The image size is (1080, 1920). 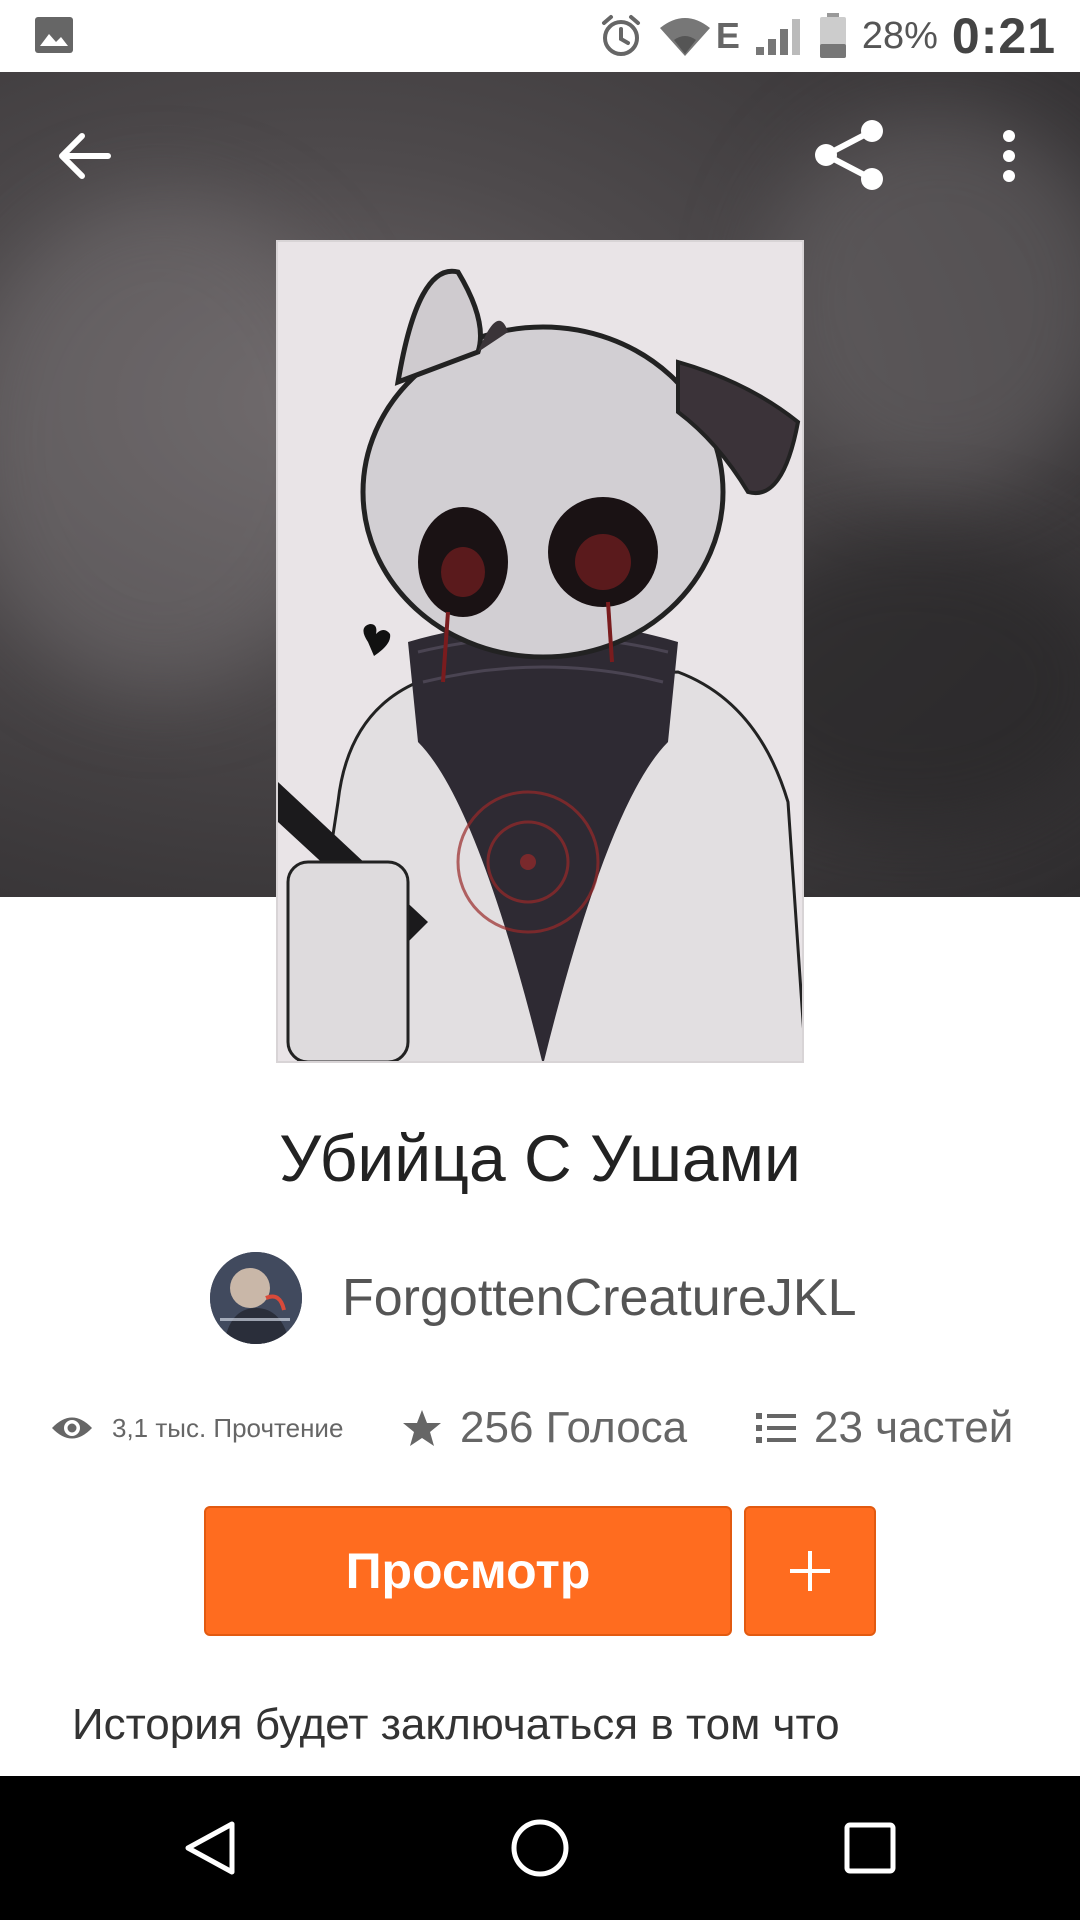 What do you see at coordinates (833, 36) in the screenshot?
I see `battery-icon` at bounding box center [833, 36].